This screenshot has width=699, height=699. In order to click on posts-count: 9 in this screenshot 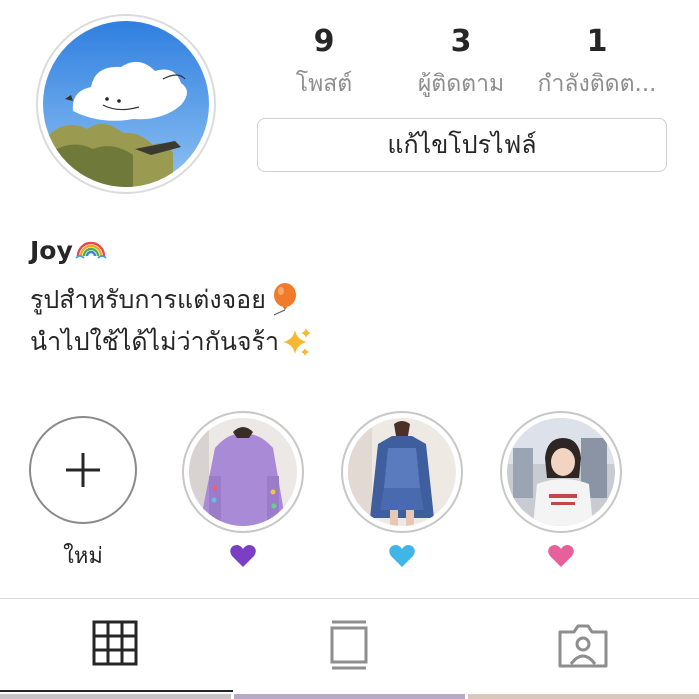, I will do `click(324, 41)`.